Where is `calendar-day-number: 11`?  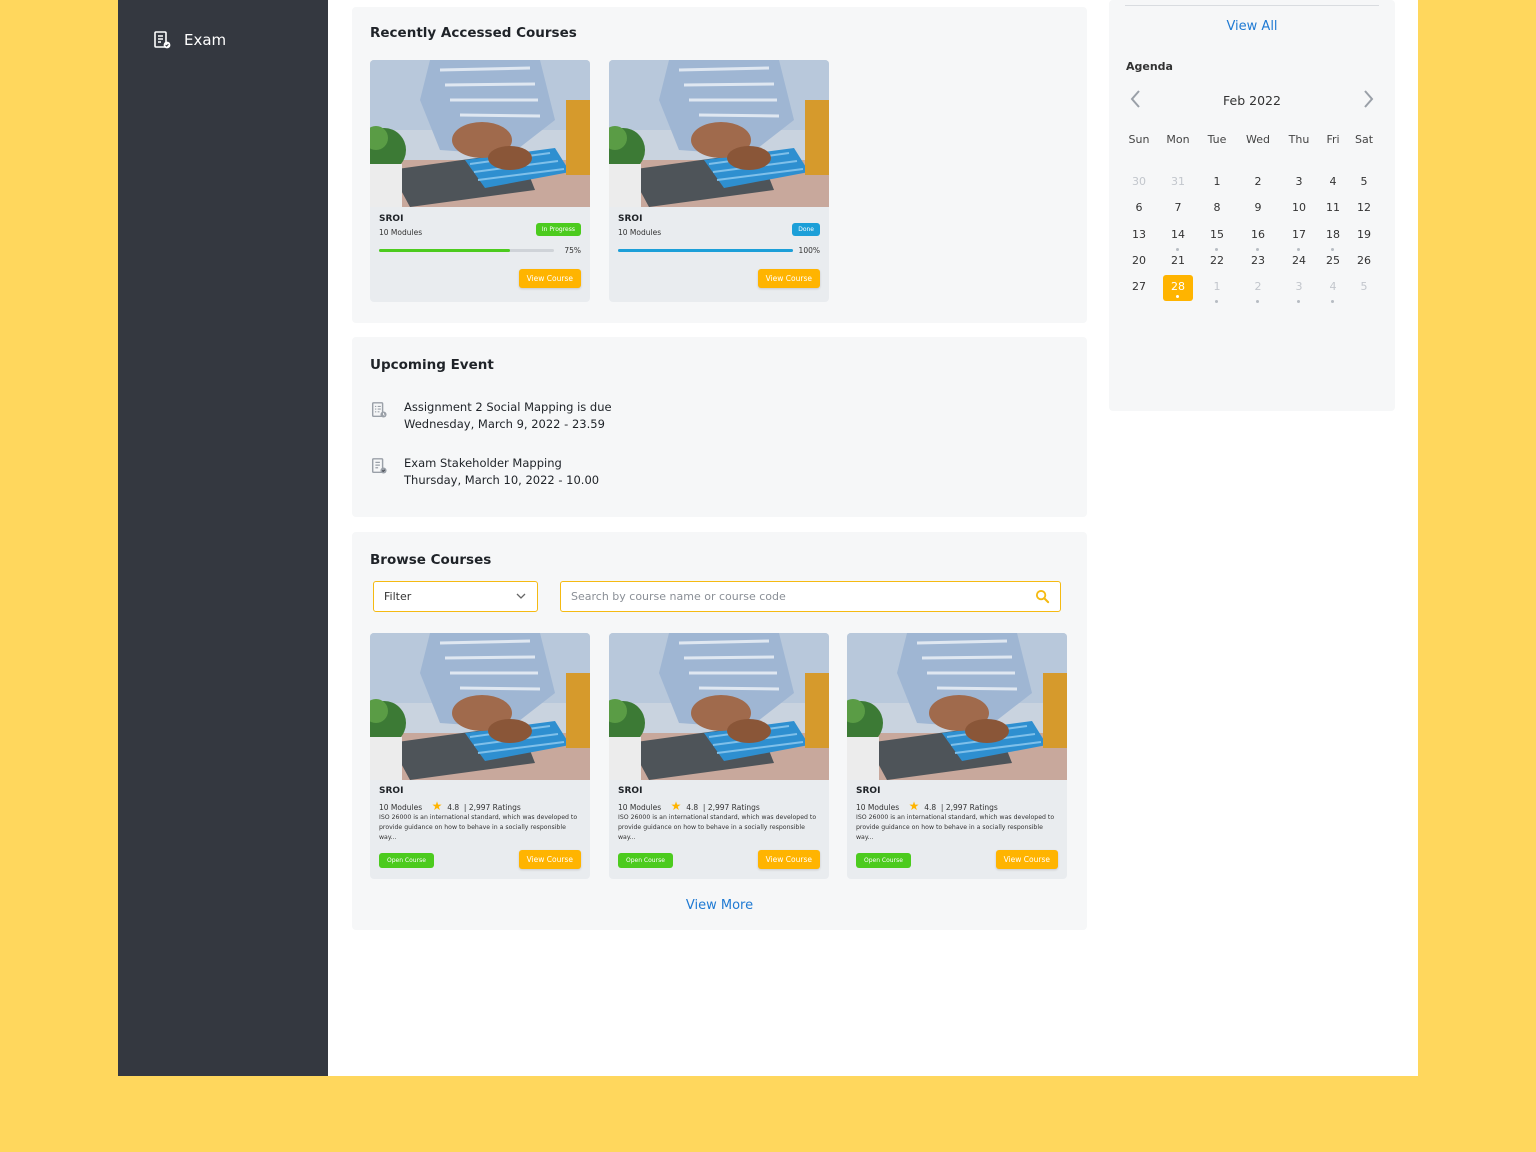 calendar-day-number: 11 is located at coordinates (1333, 208).